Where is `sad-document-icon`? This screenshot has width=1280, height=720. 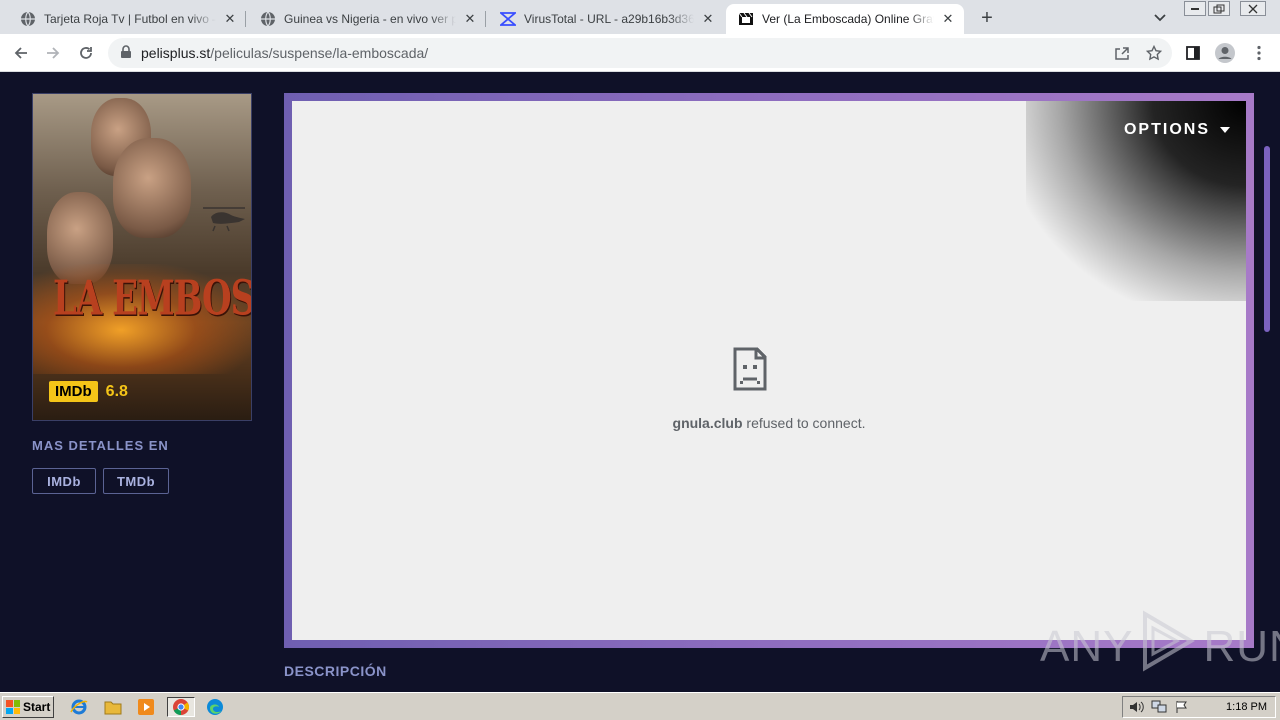 sad-document-icon is located at coordinates (750, 369).